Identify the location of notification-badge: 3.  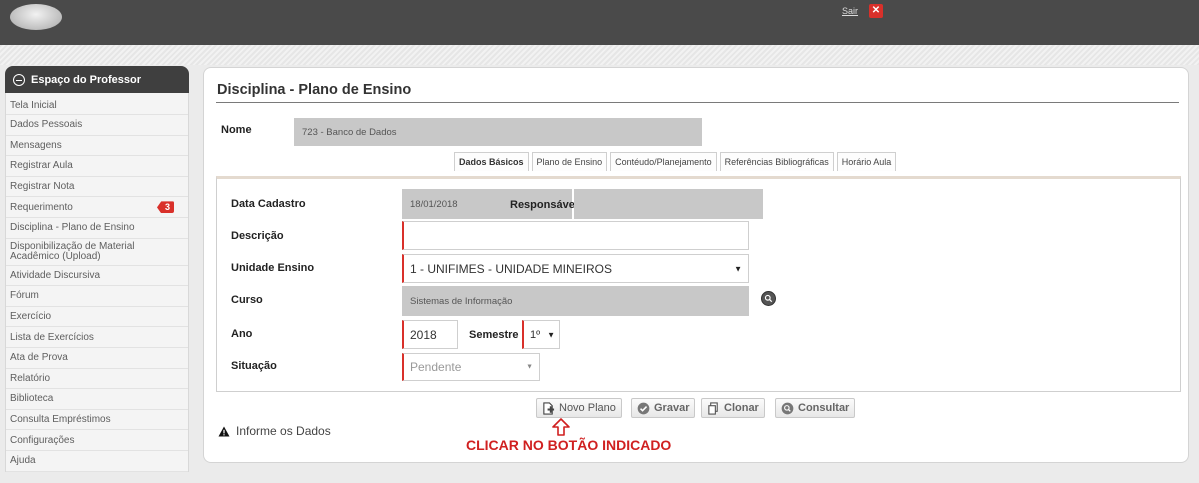
(165, 207).